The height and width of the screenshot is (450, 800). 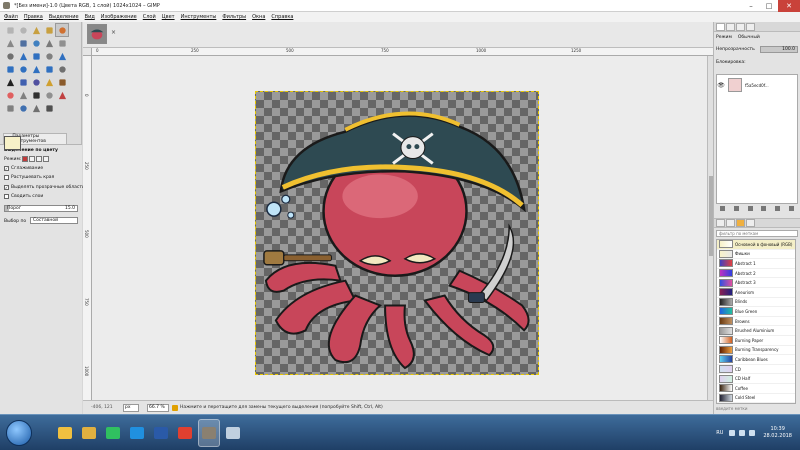 I want to click on taskbar-app-photo, so click(x=233, y=433).